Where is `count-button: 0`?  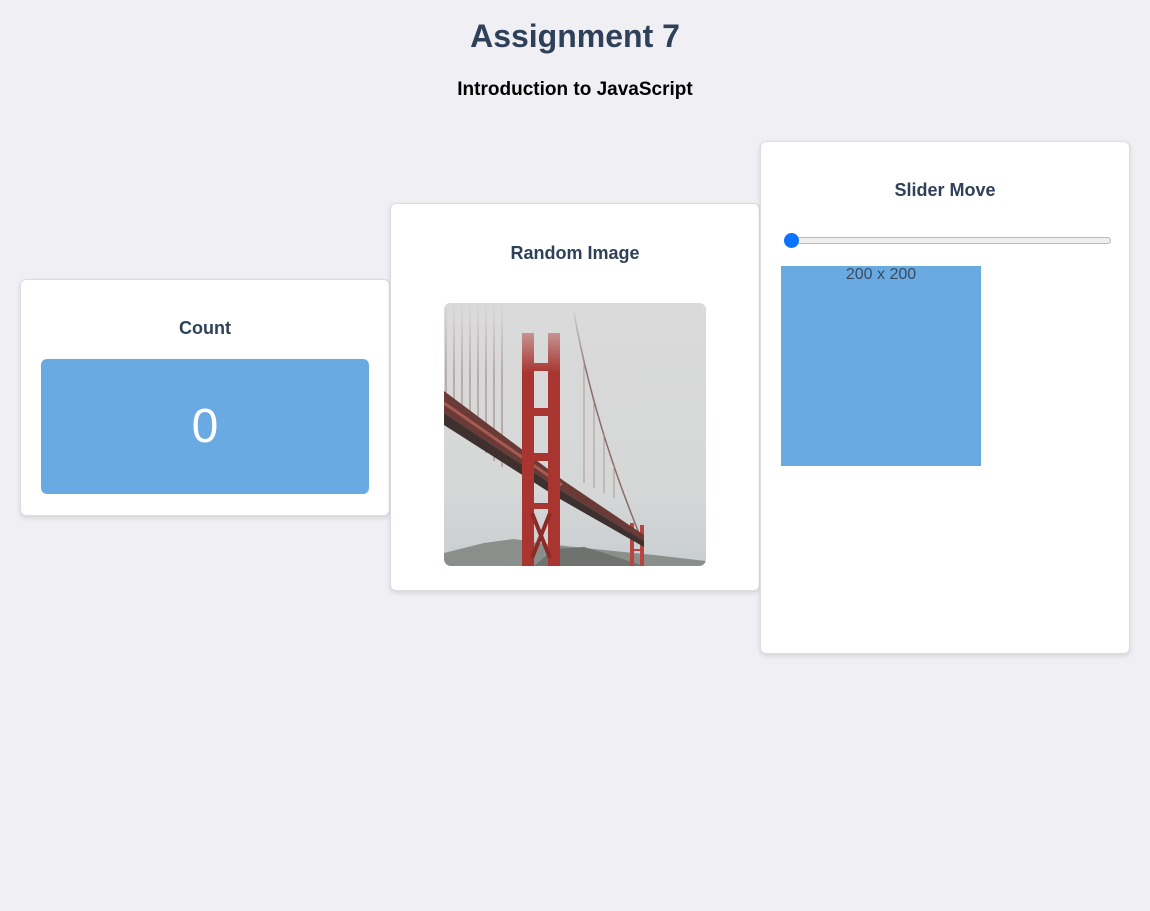 count-button: 0 is located at coordinates (205, 426).